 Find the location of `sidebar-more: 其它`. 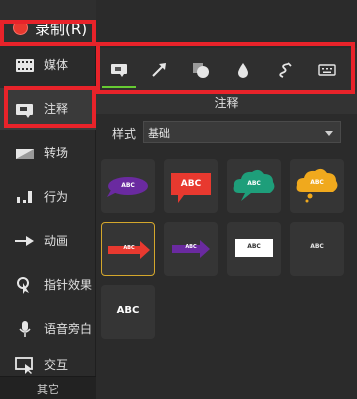

sidebar-more: 其它 is located at coordinates (48, 387).